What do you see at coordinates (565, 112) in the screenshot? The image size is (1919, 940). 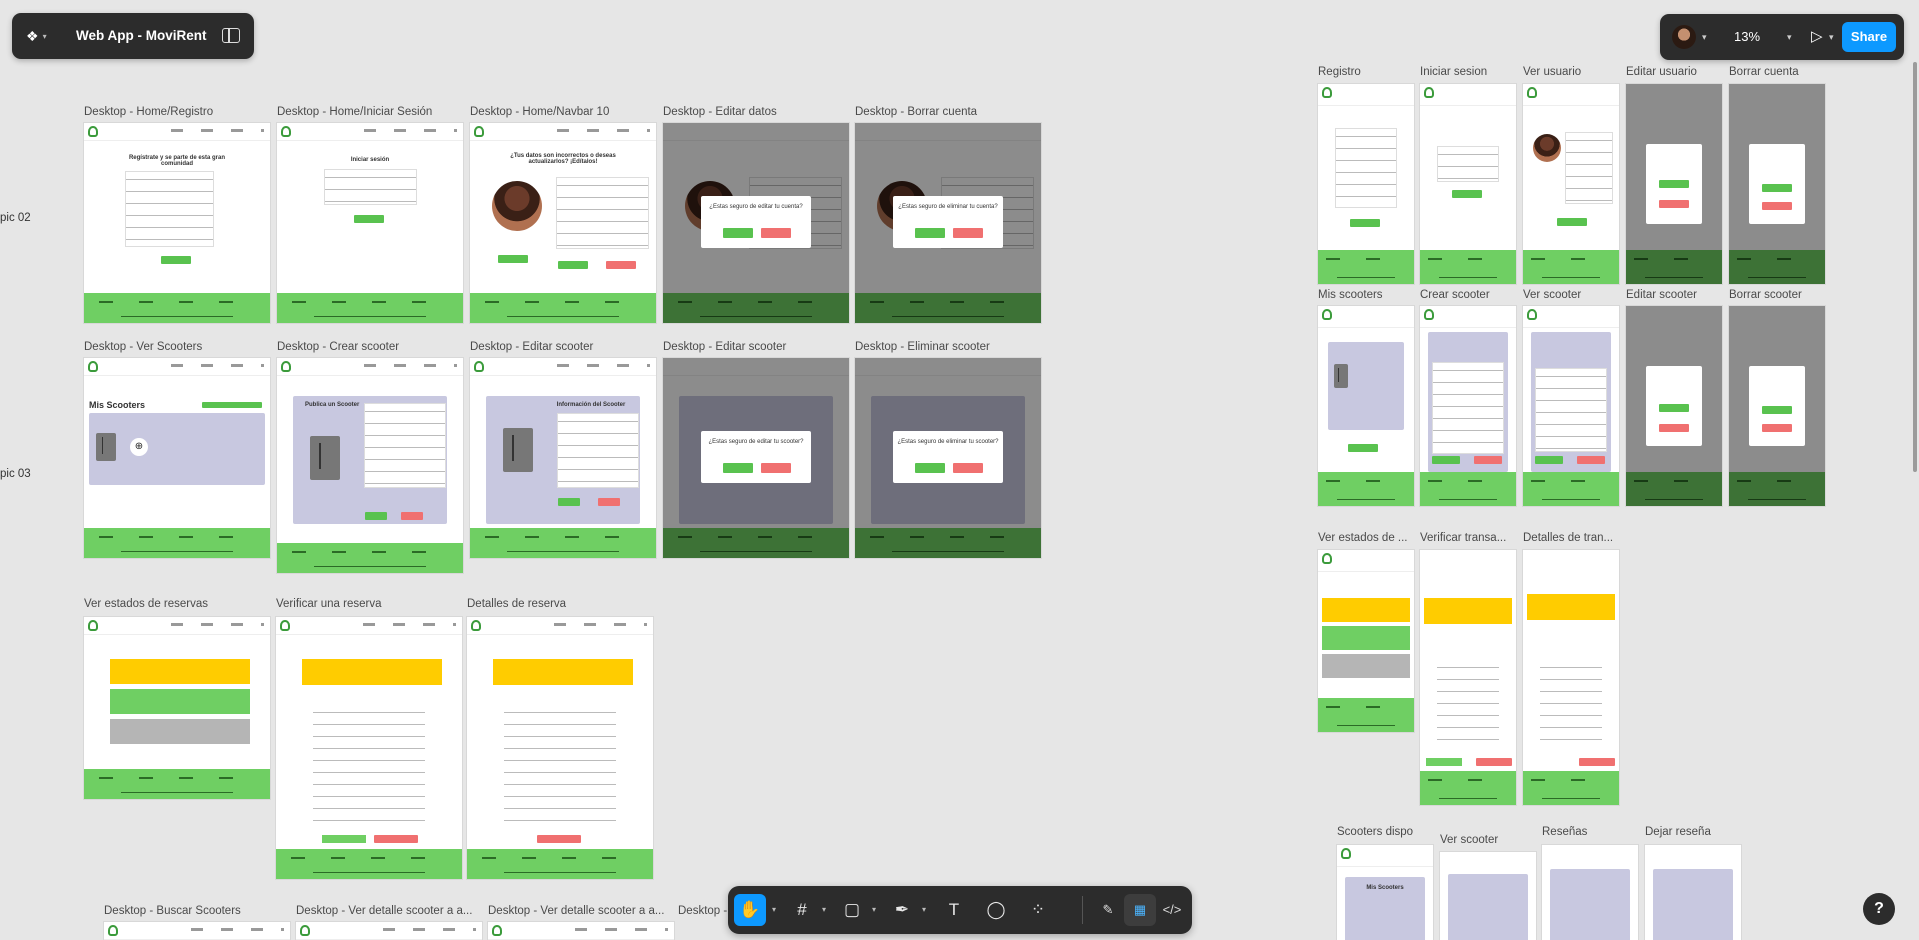 I see `frame-label: Desktop - Home/Navbar 10` at bounding box center [565, 112].